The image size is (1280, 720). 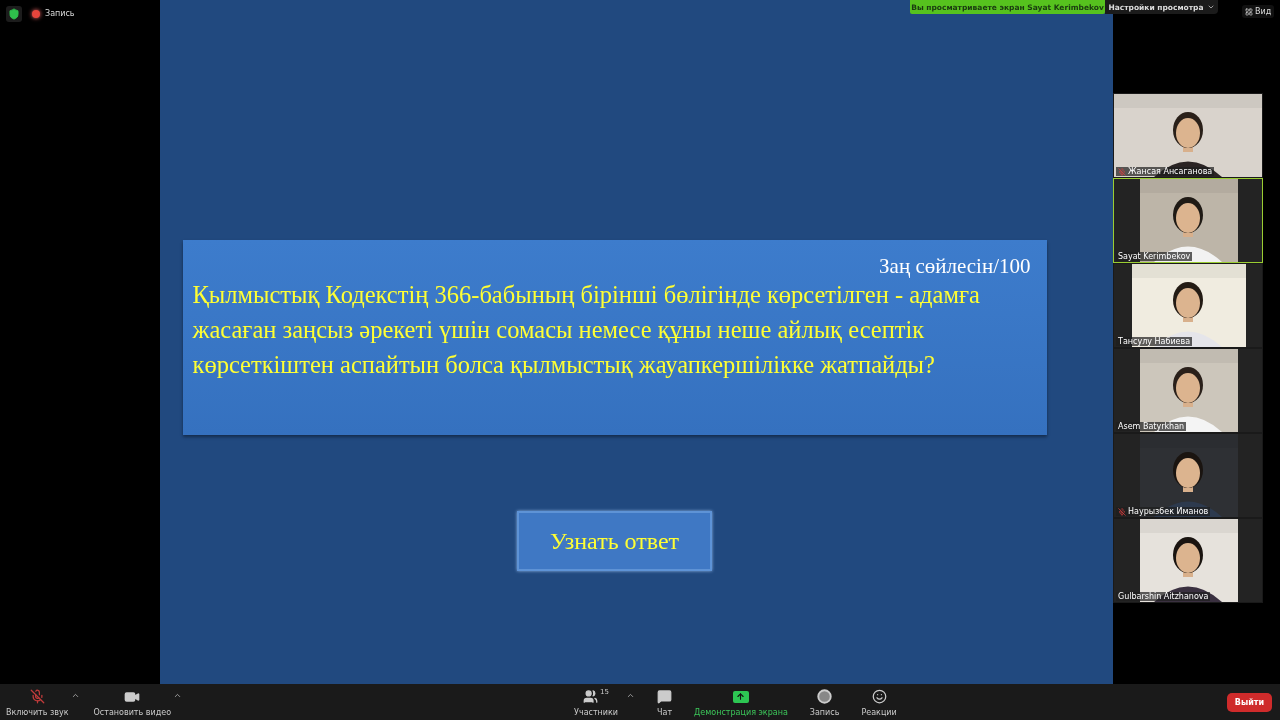 I want to click on question-text: Қылмыстық Кодекстің 366-бабының бірінші бөлігінде көрсетілген - адамға жасаған заңсыз әрекеті үшін сомасы немесе құны неше айлық есептік көрсеткіштен аспайтын болса қылмыстық жауапкершілікке жатпайды?, so click(x=586, y=330).